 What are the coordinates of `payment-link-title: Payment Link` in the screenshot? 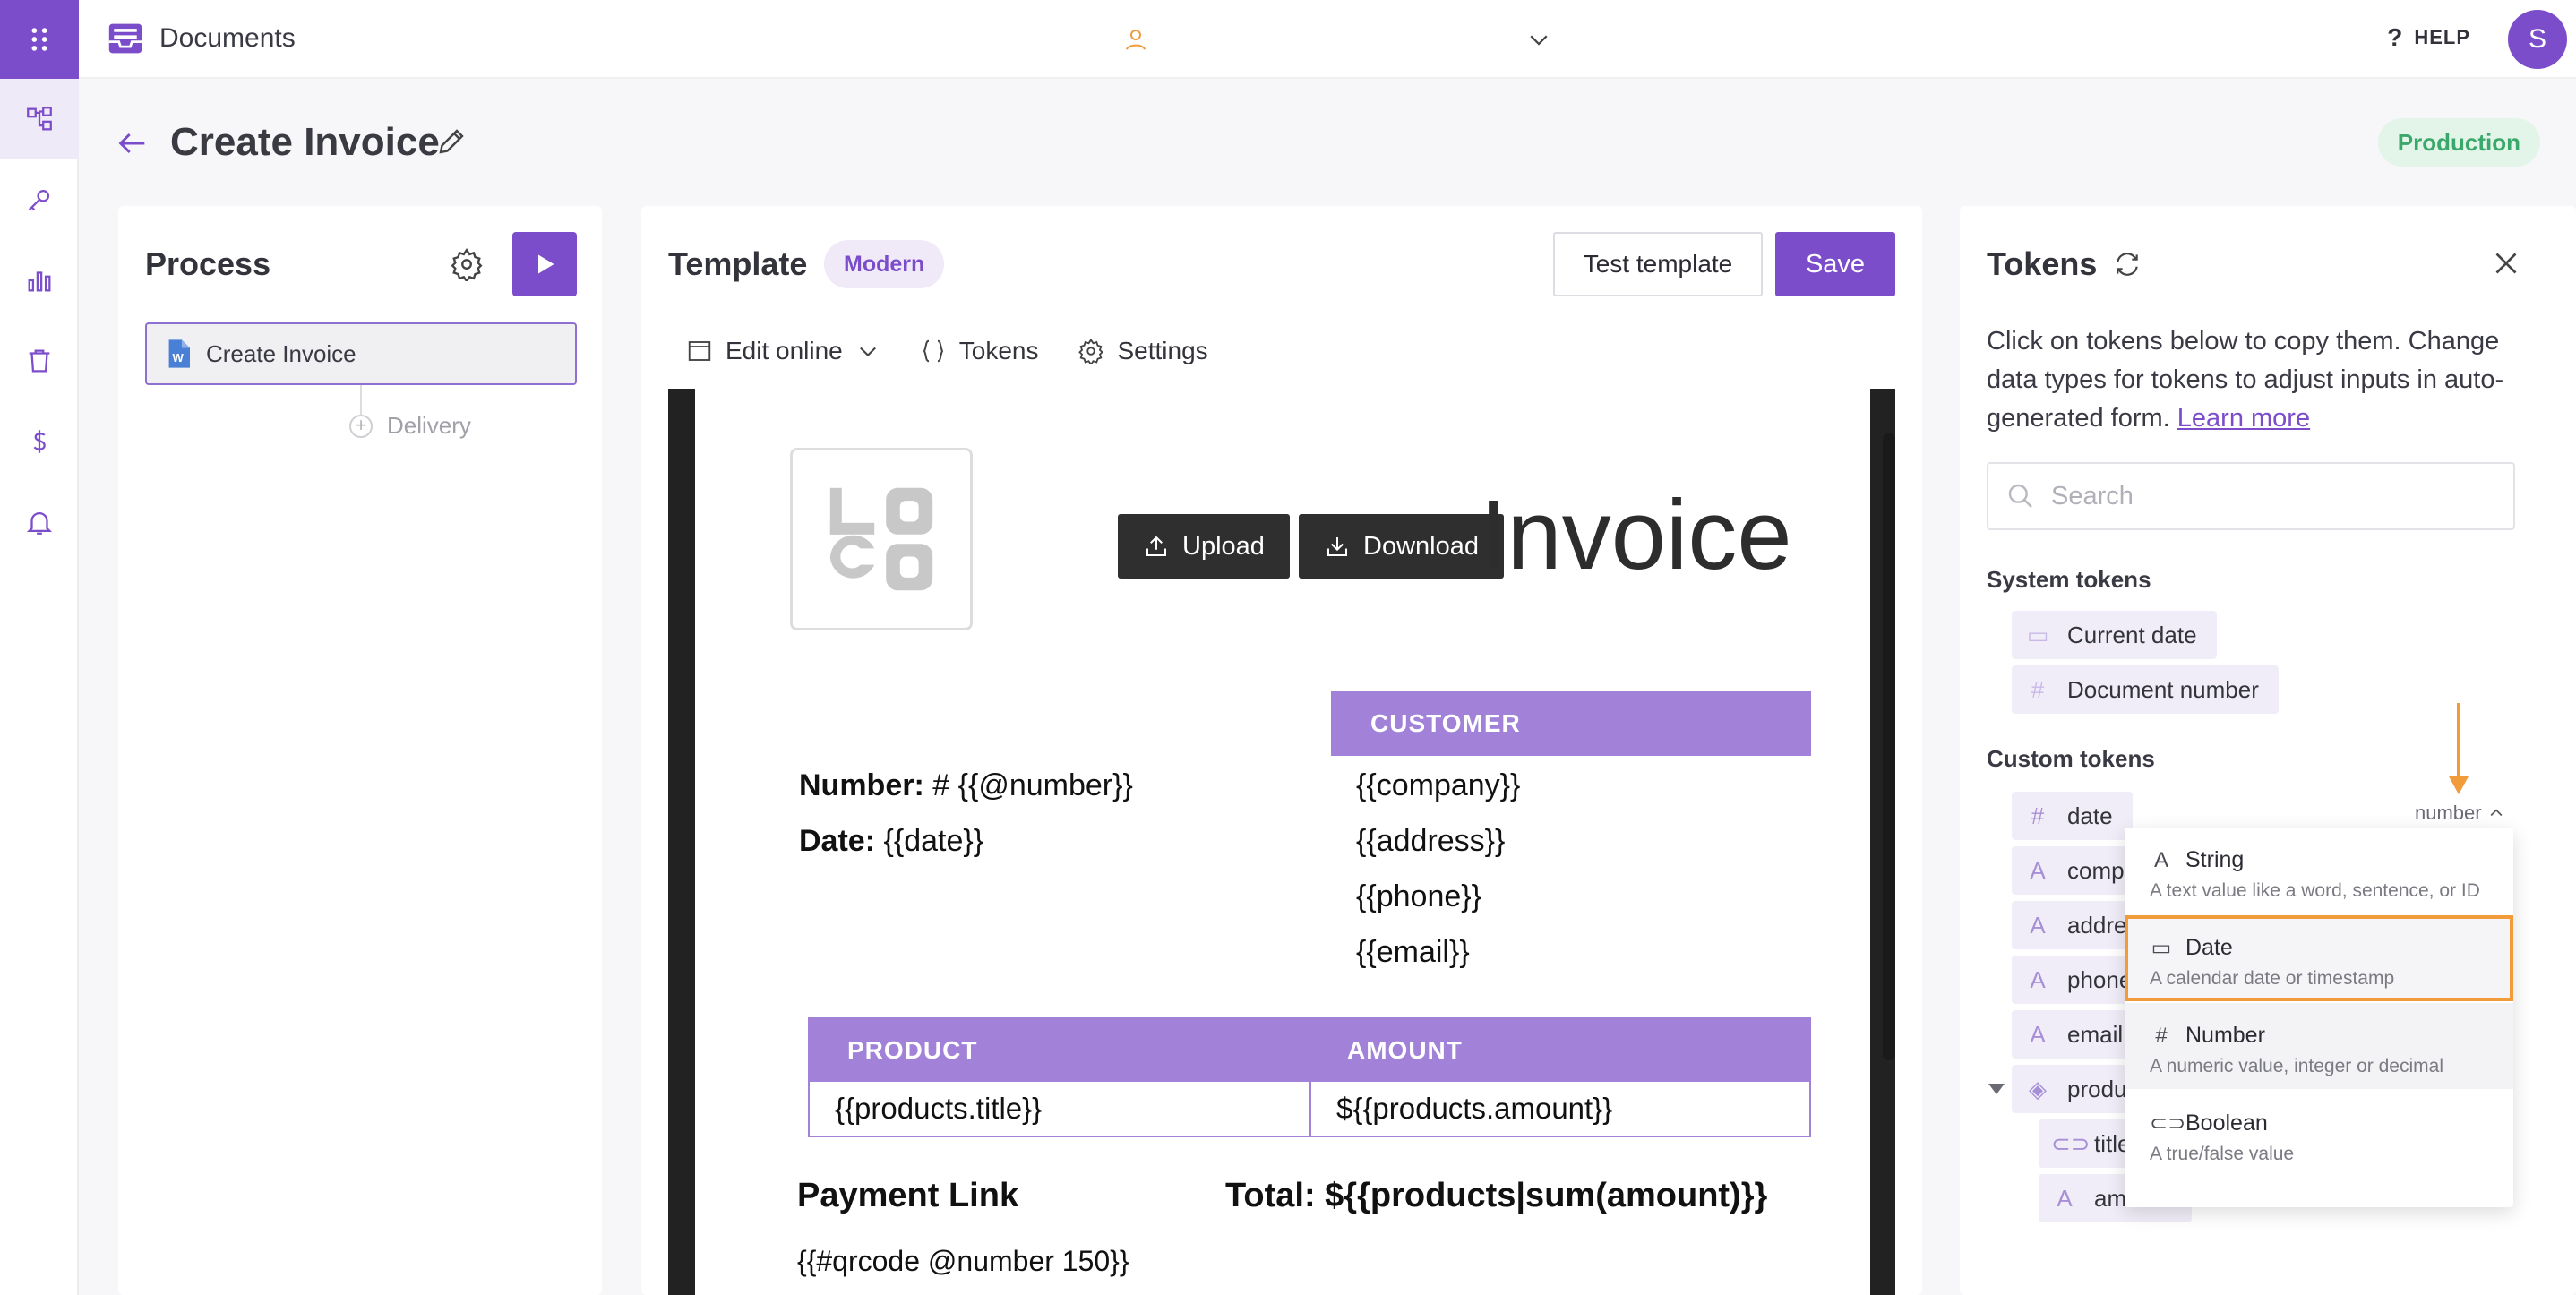 It's located at (908, 1196).